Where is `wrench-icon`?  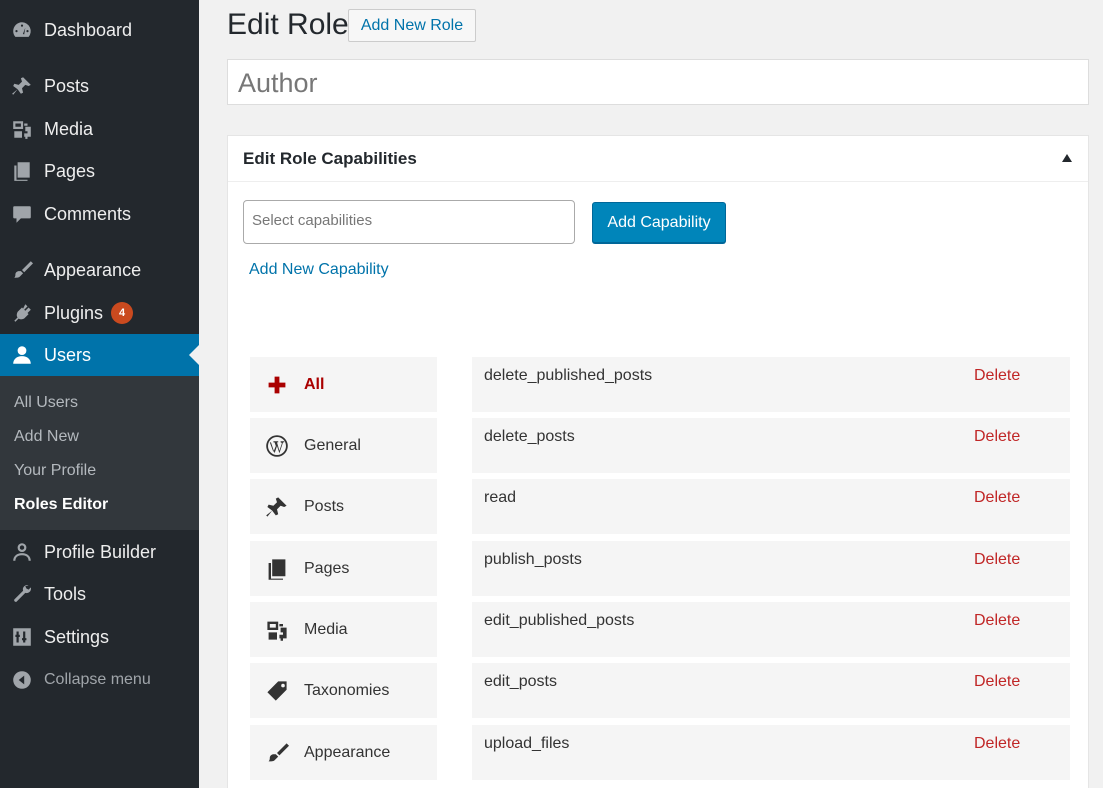
wrench-icon is located at coordinates (22, 594).